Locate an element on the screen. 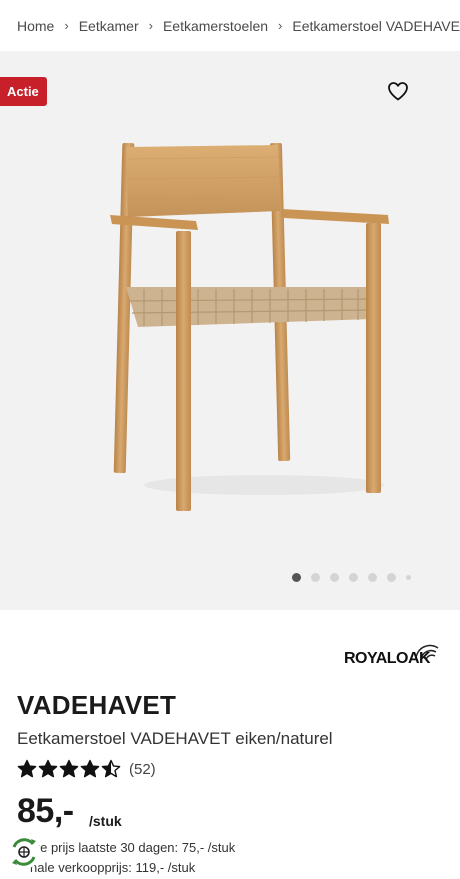 This screenshot has width=460, height=879. lowest-price-note: ste prijs laatste 30 dagen: 75,- /stuk is located at coordinates (133, 847).